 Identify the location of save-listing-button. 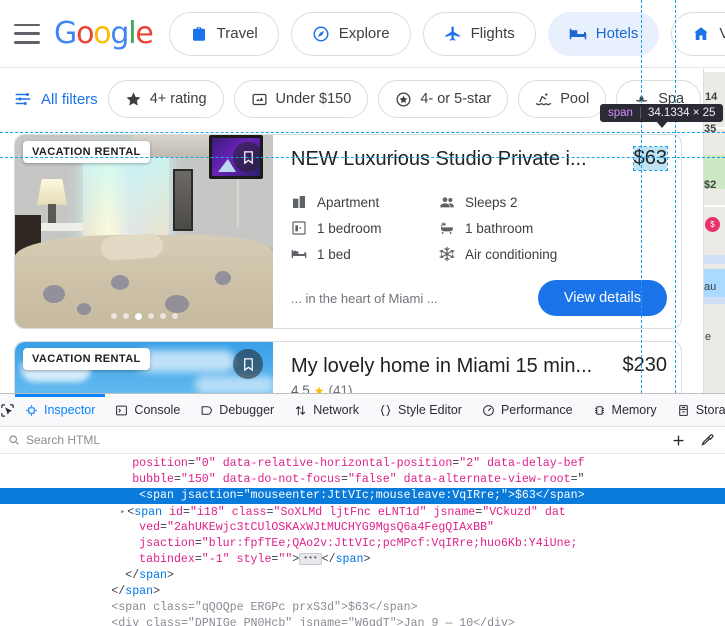
(248, 364).